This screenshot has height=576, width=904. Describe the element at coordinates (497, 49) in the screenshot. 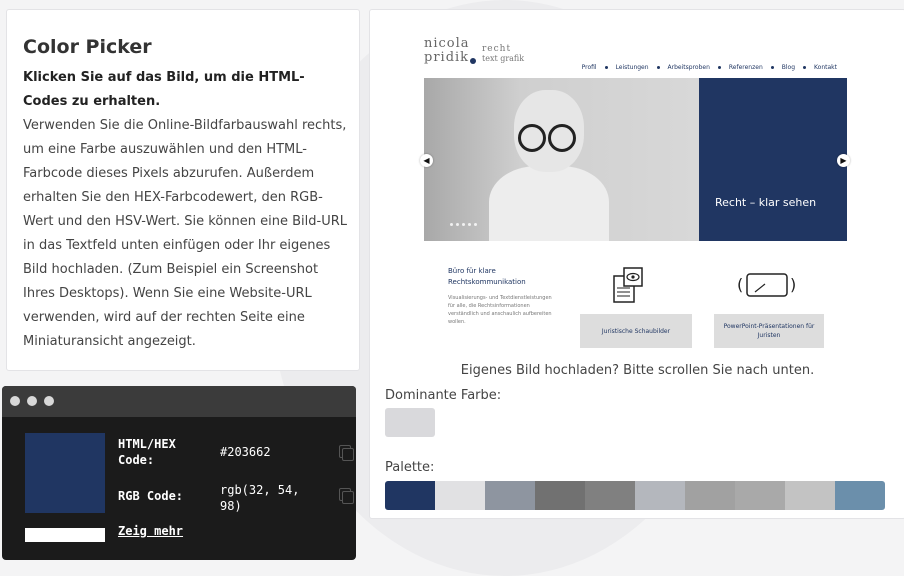

I see `logo-right-1: recht` at that location.